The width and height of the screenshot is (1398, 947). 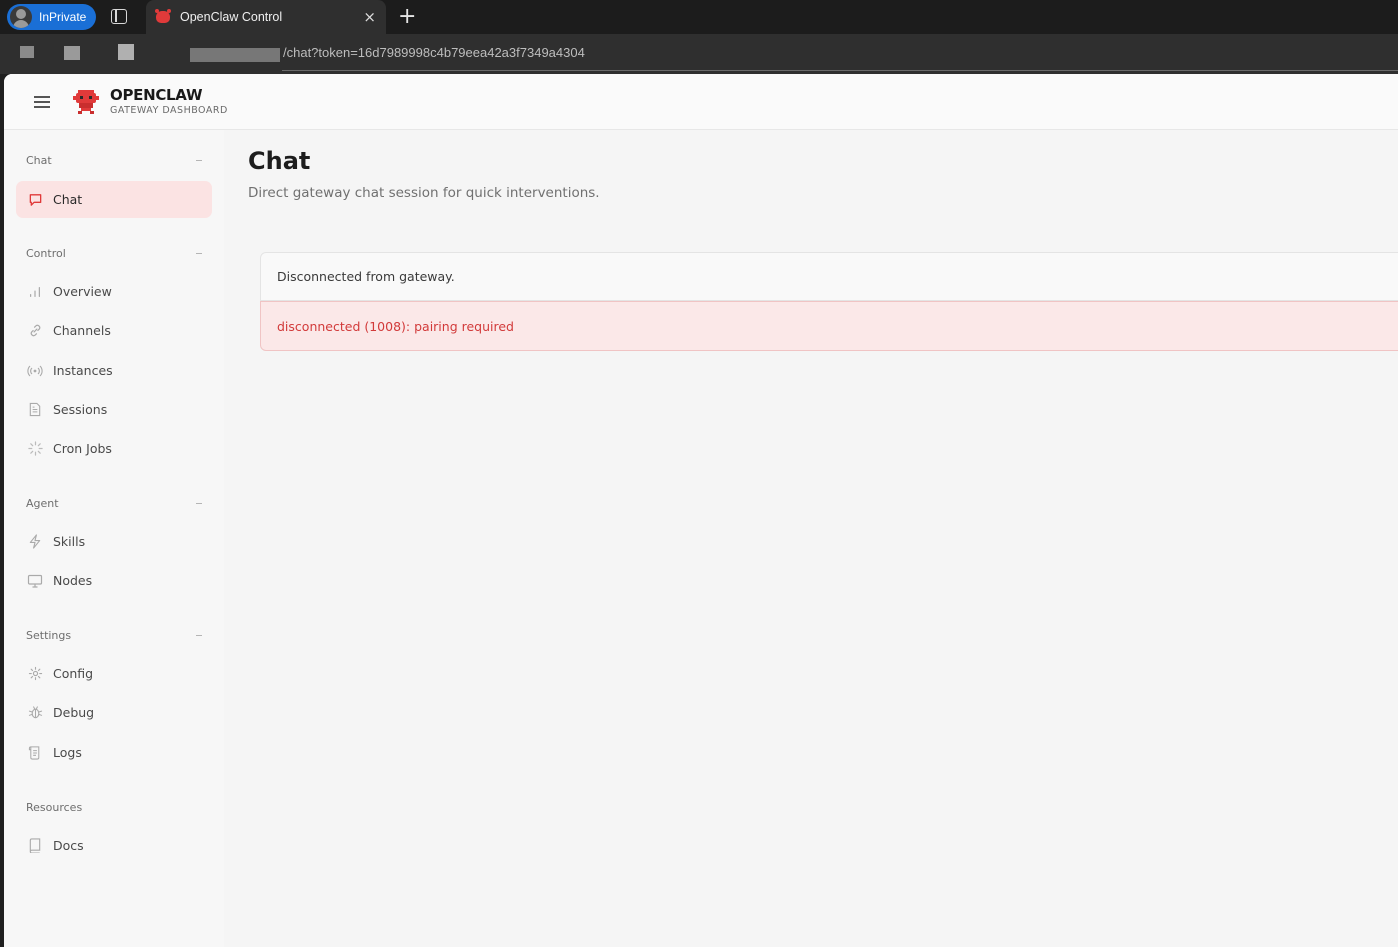 I want to click on sidebar-item-label: Config, so click(x=73, y=673).